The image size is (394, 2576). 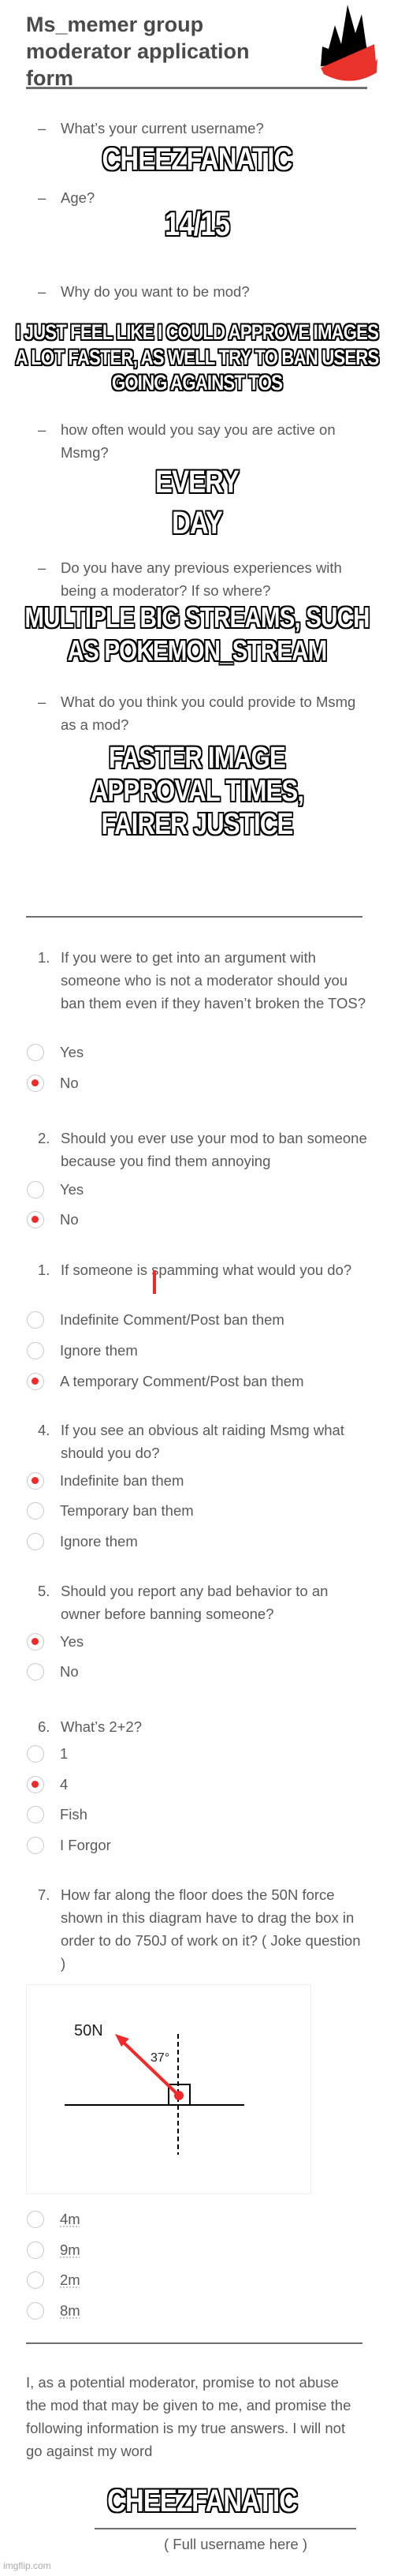 What do you see at coordinates (165, 1381) in the screenshot?
I see `option-q3-temporary: A temporary Comment/Post ban them` at bounding box center [165, 1381].